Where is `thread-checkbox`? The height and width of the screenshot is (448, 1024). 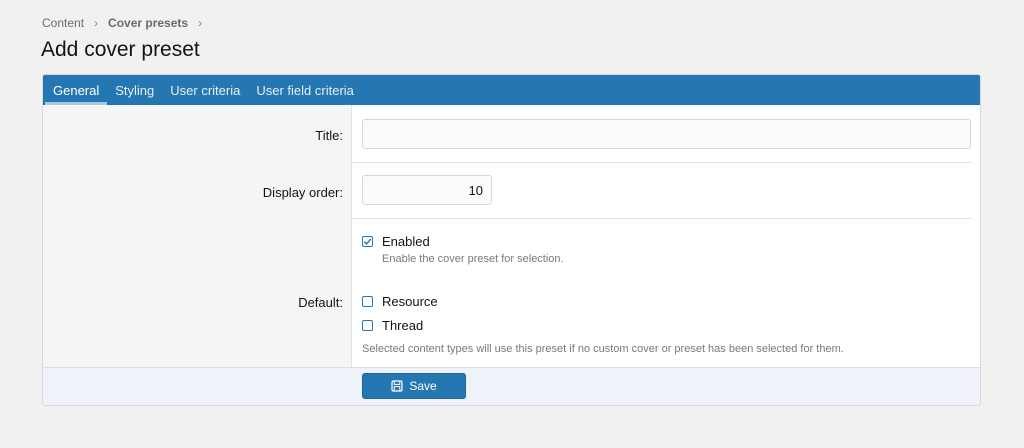 thread-checkbox is located at coordinates (367, 325).